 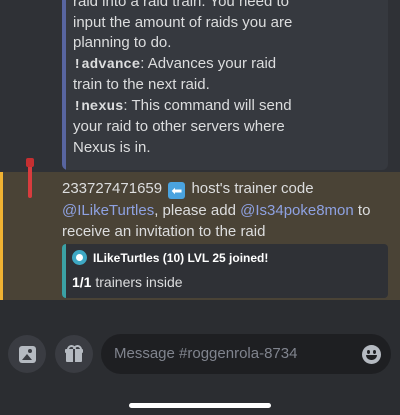 I want to click on trainer-count: 1/1 trainers inside, so click(x=127, y=282).